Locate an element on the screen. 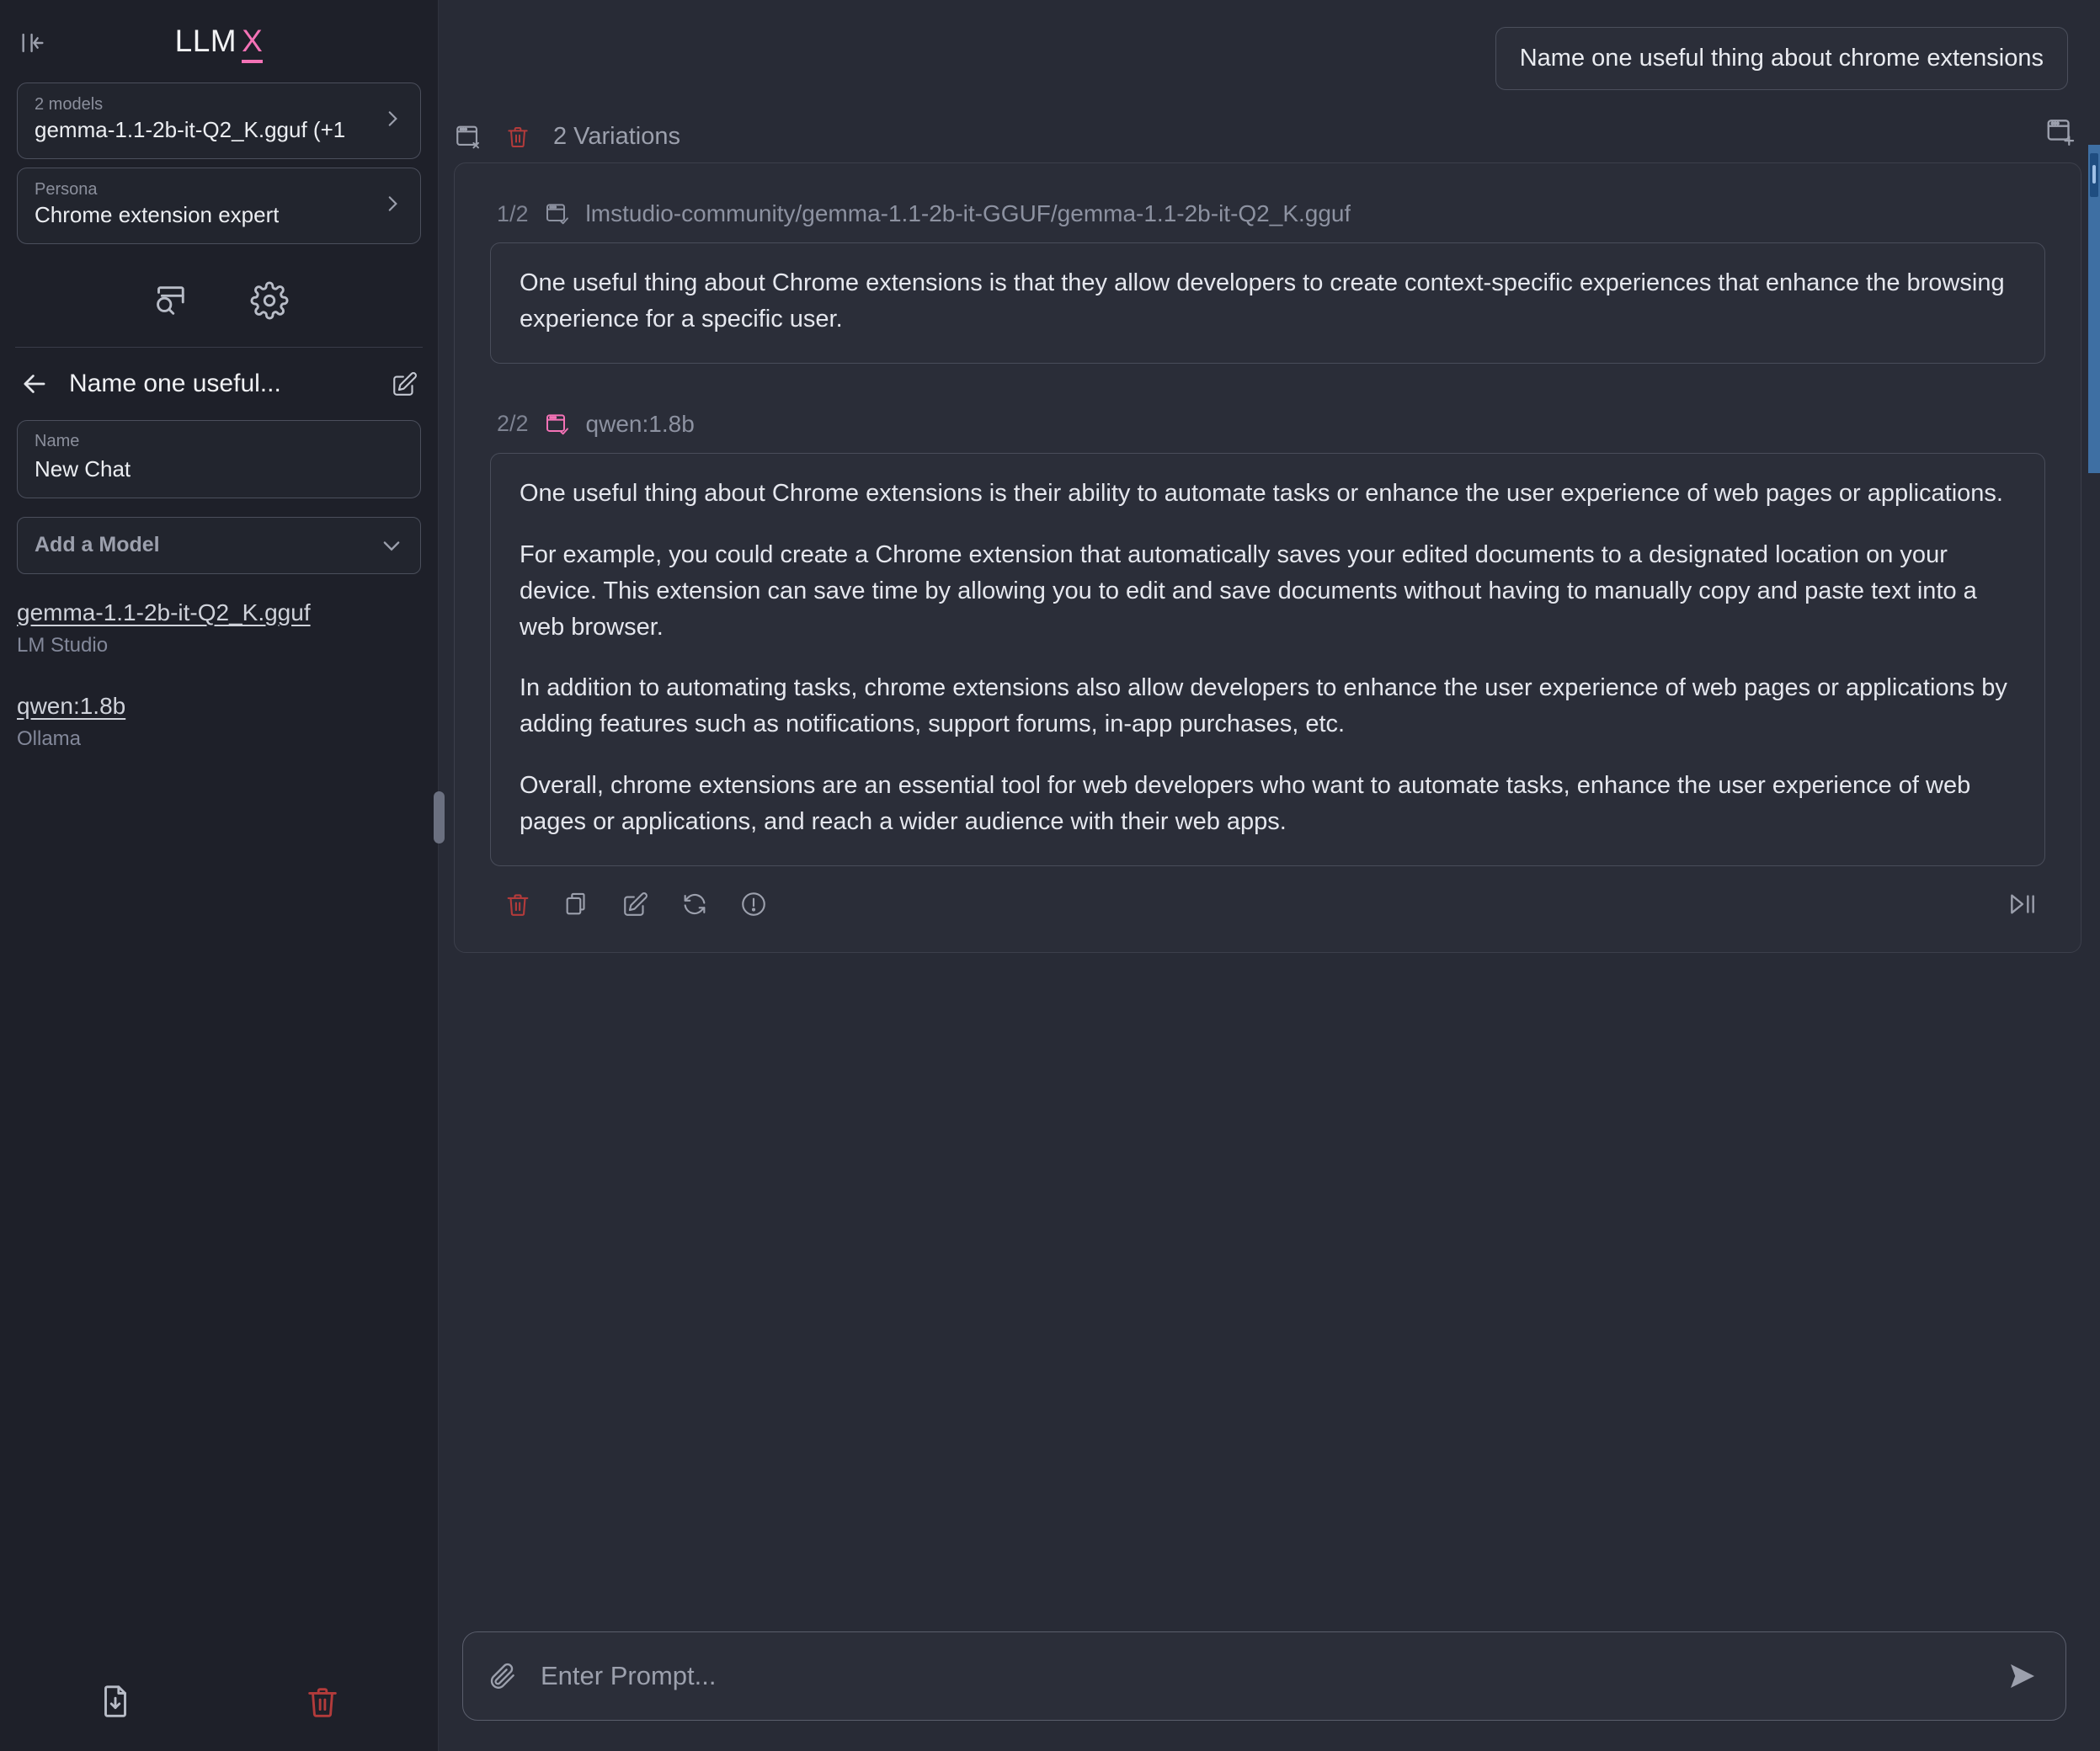 The width and height of the screenshot is (2100, 1751). edit-pencil-icon is located at coordinates (405, 384).